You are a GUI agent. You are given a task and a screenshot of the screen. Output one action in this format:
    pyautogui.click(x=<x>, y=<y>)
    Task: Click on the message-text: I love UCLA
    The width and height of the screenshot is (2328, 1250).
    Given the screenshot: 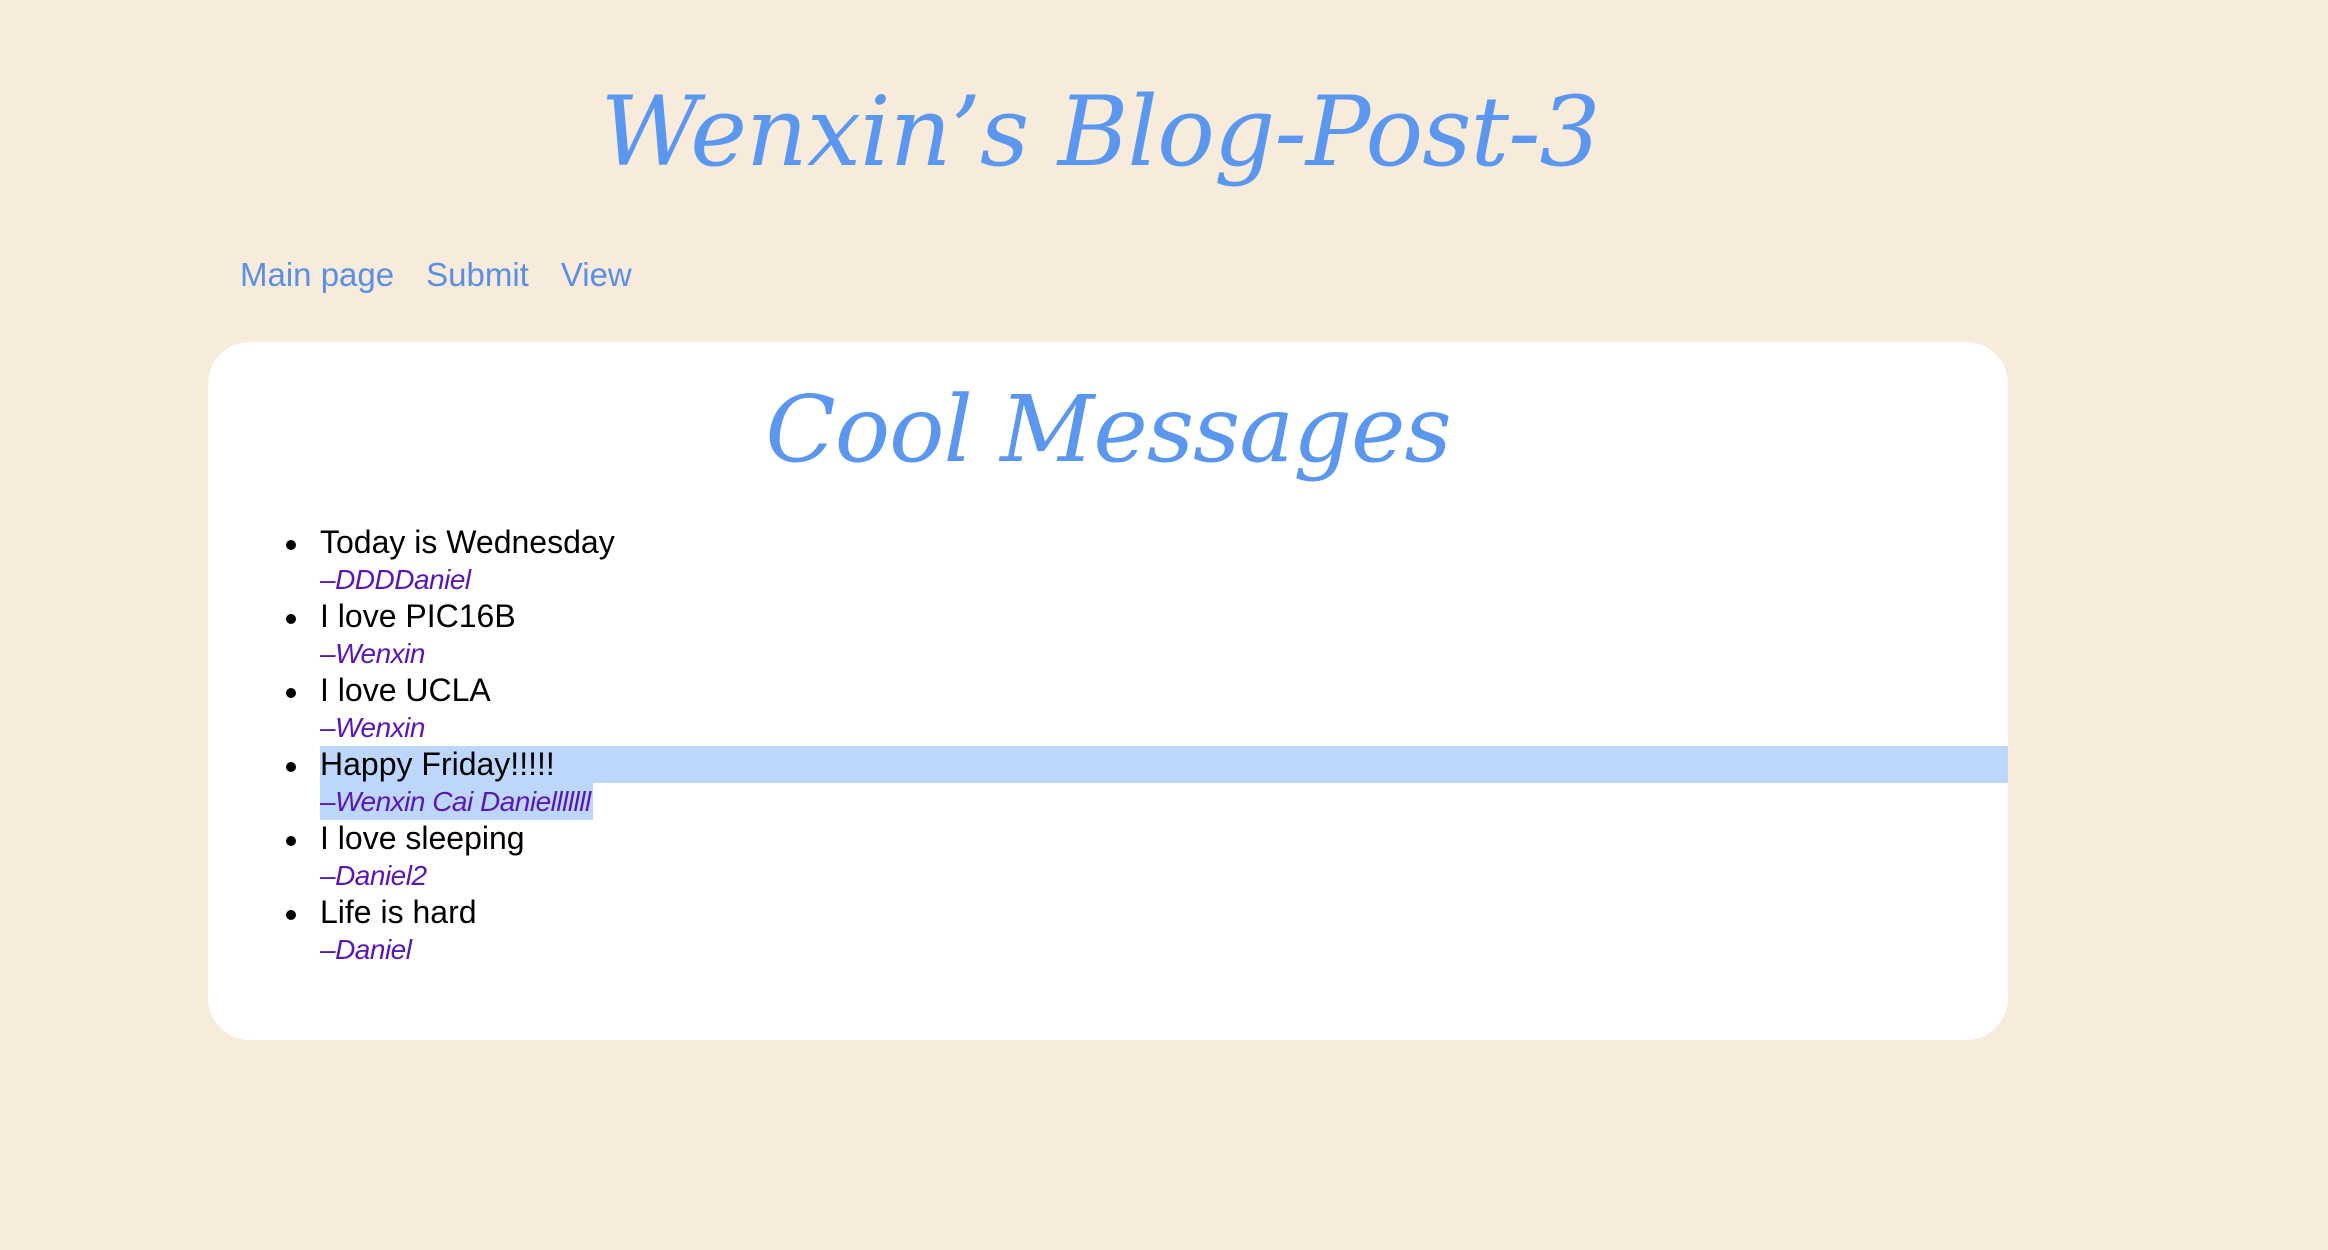 What is the action you would take?
    pyautogui.click(x=405, y=690)
    